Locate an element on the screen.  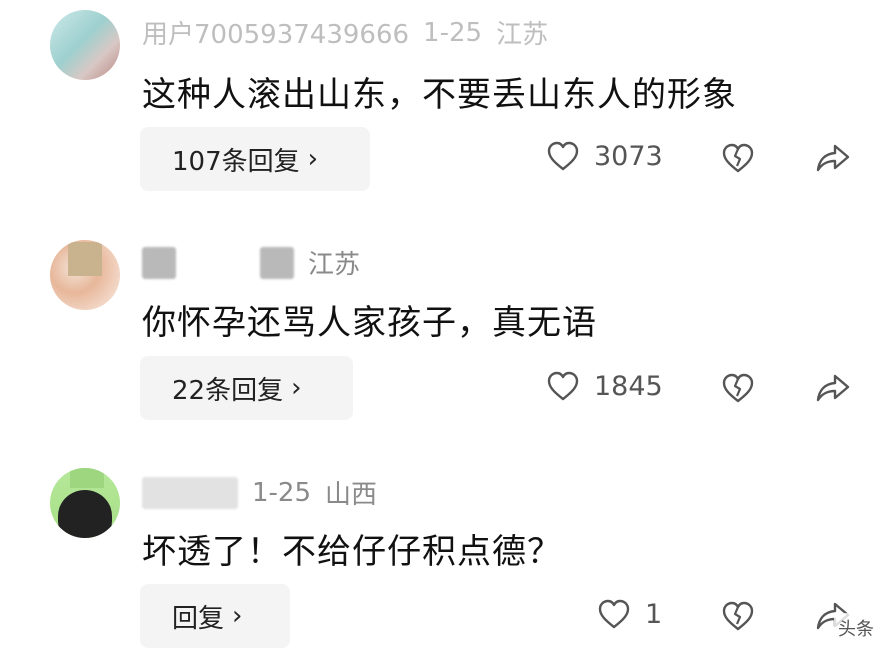
comment-text: 你怀孕还骂人家孩子，真无语 is located at coordinates (369, 323).